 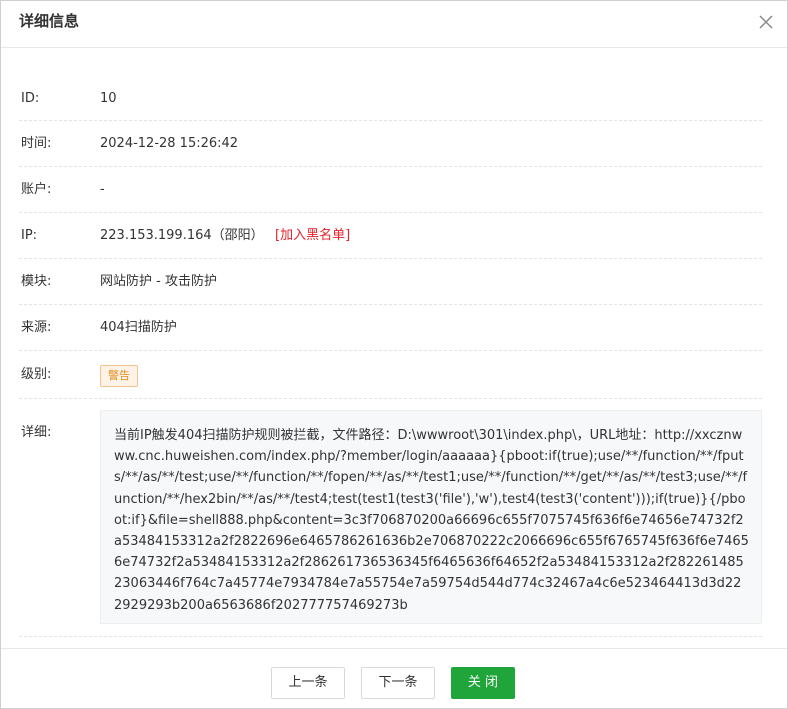 What do you see at coordinates (108, 98) in the screenshot?
I see `id-value: 10` at bounding box center [108, 98].